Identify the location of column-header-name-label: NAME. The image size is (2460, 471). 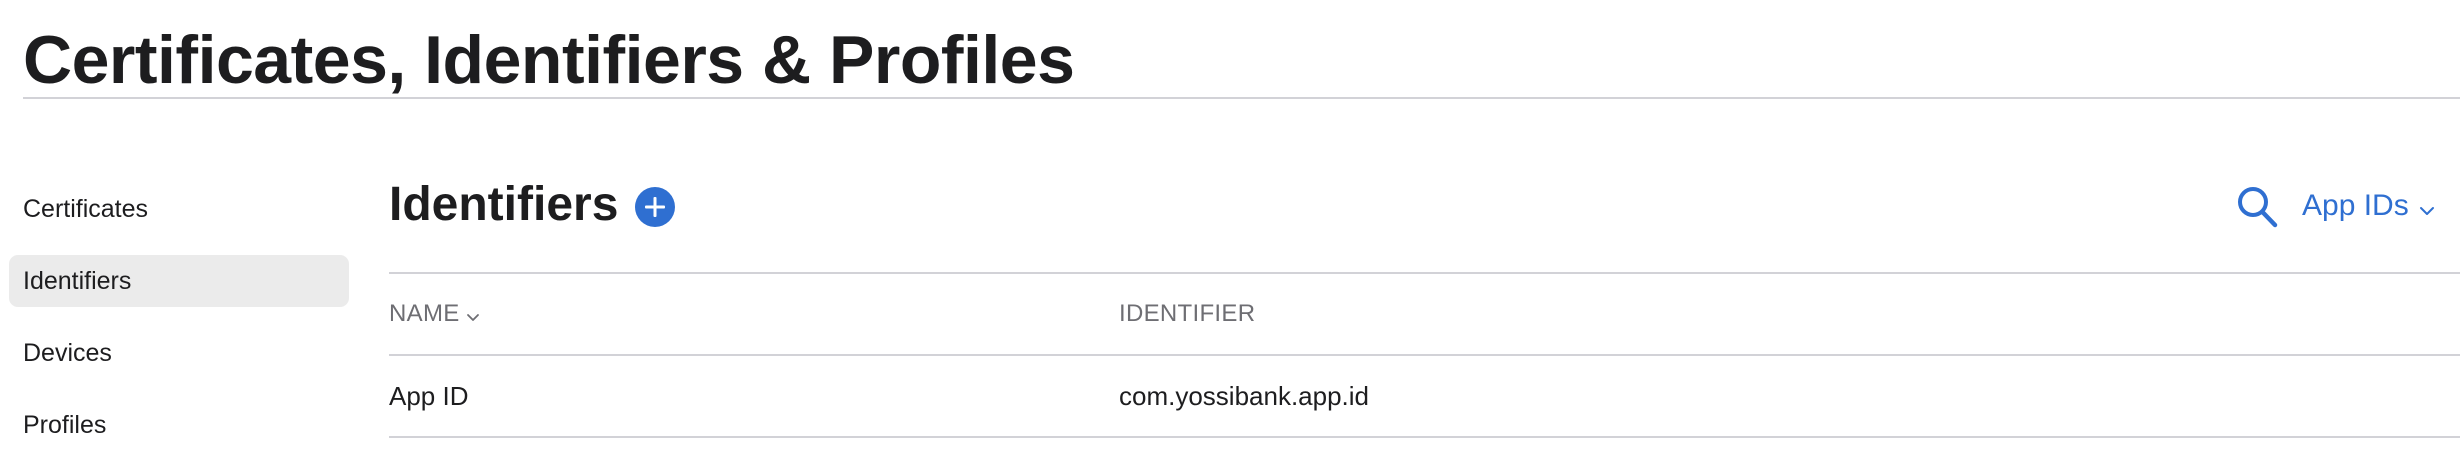
(424, 313).